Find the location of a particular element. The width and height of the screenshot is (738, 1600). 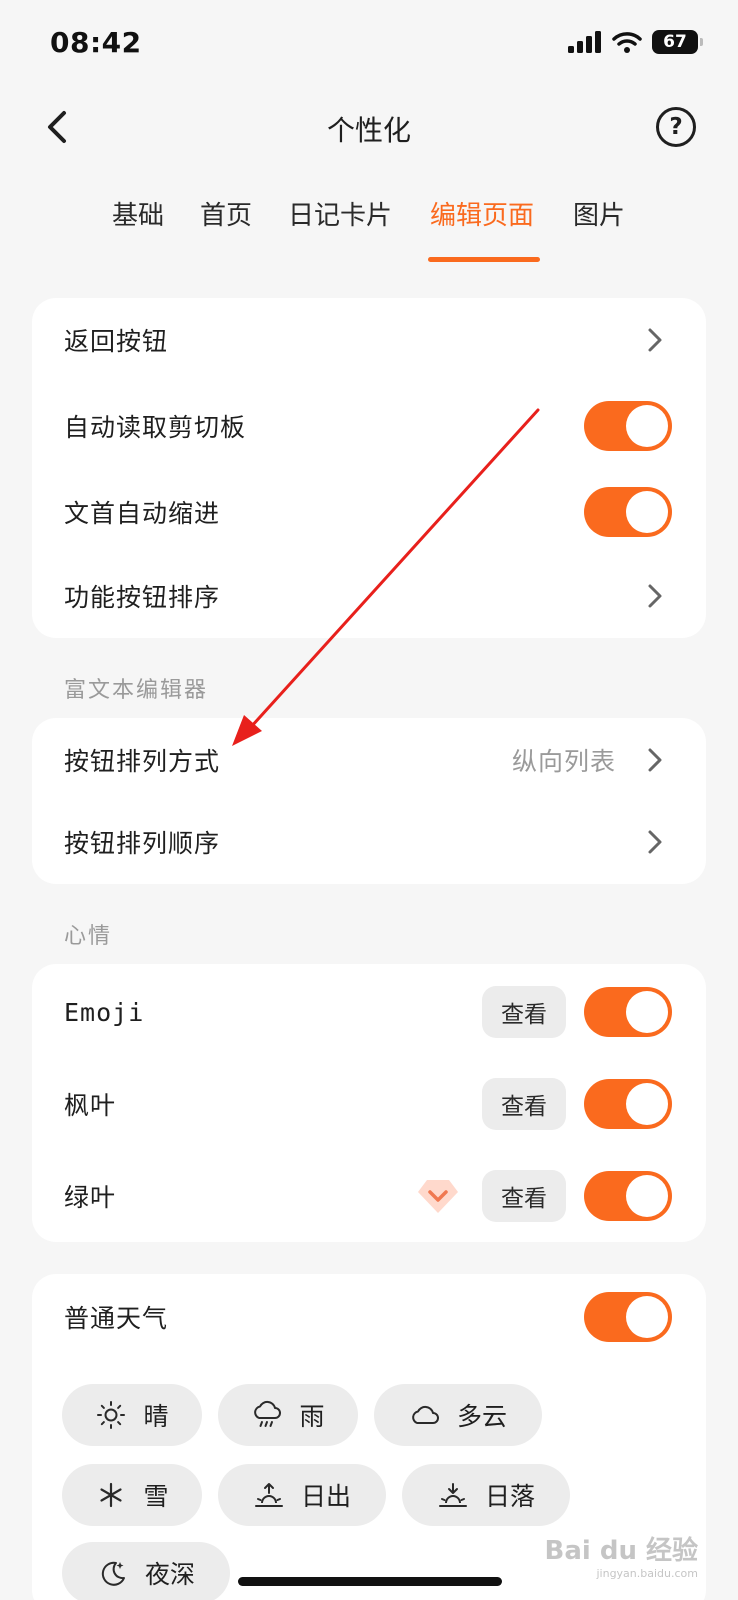

view-maple-button: 查看 is located at coordinates (524, 1104).